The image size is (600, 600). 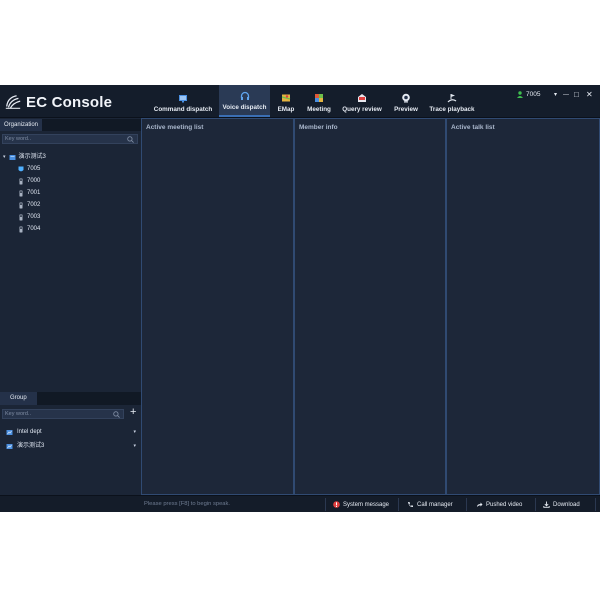 What do you see at coordinates (533, 94) in the screenshot?
I see `current-user-id: 7005` at bounding box center [533, 94].